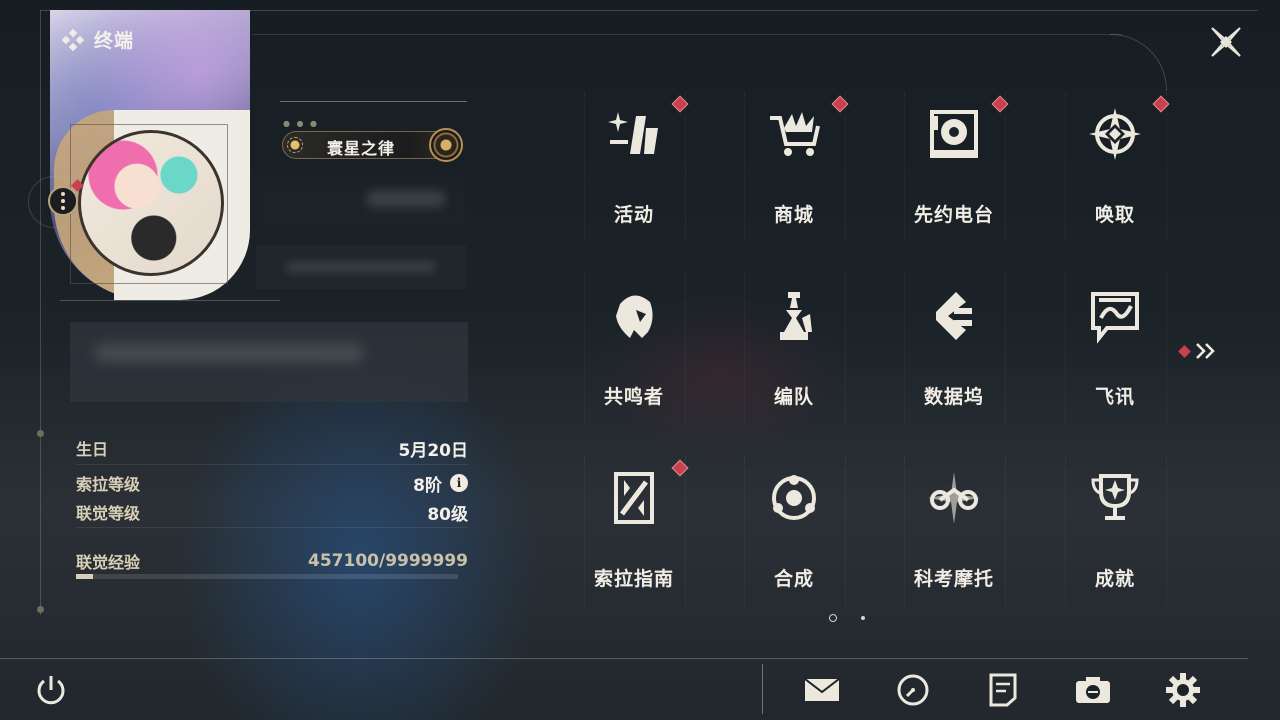 The width and height of the screenshot is (1280, 720). What do you see at coordinates (40, 312) in the screenshot?
I see `frame-left-line` at bounding box center [40, 312].